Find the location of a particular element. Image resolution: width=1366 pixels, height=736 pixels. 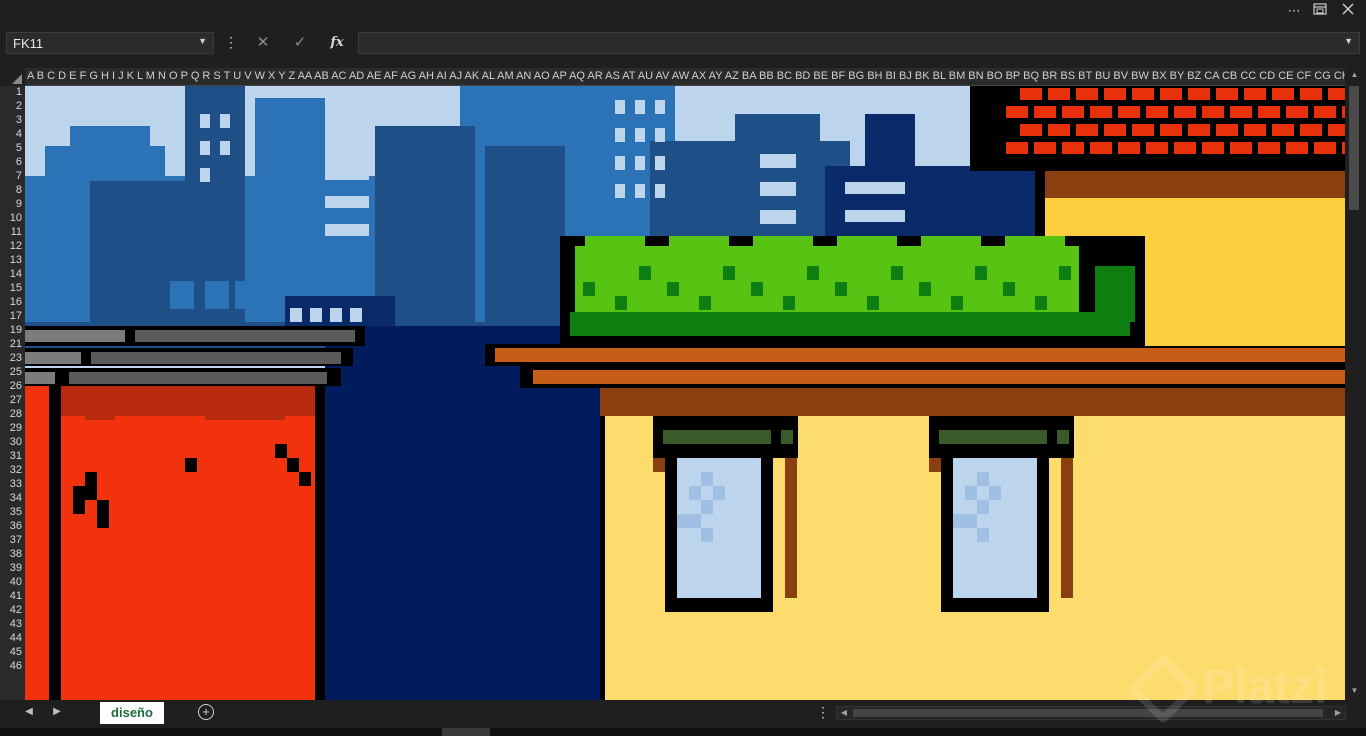

scroll-down-icon: ▼ is located at coordinates (1354, 690).